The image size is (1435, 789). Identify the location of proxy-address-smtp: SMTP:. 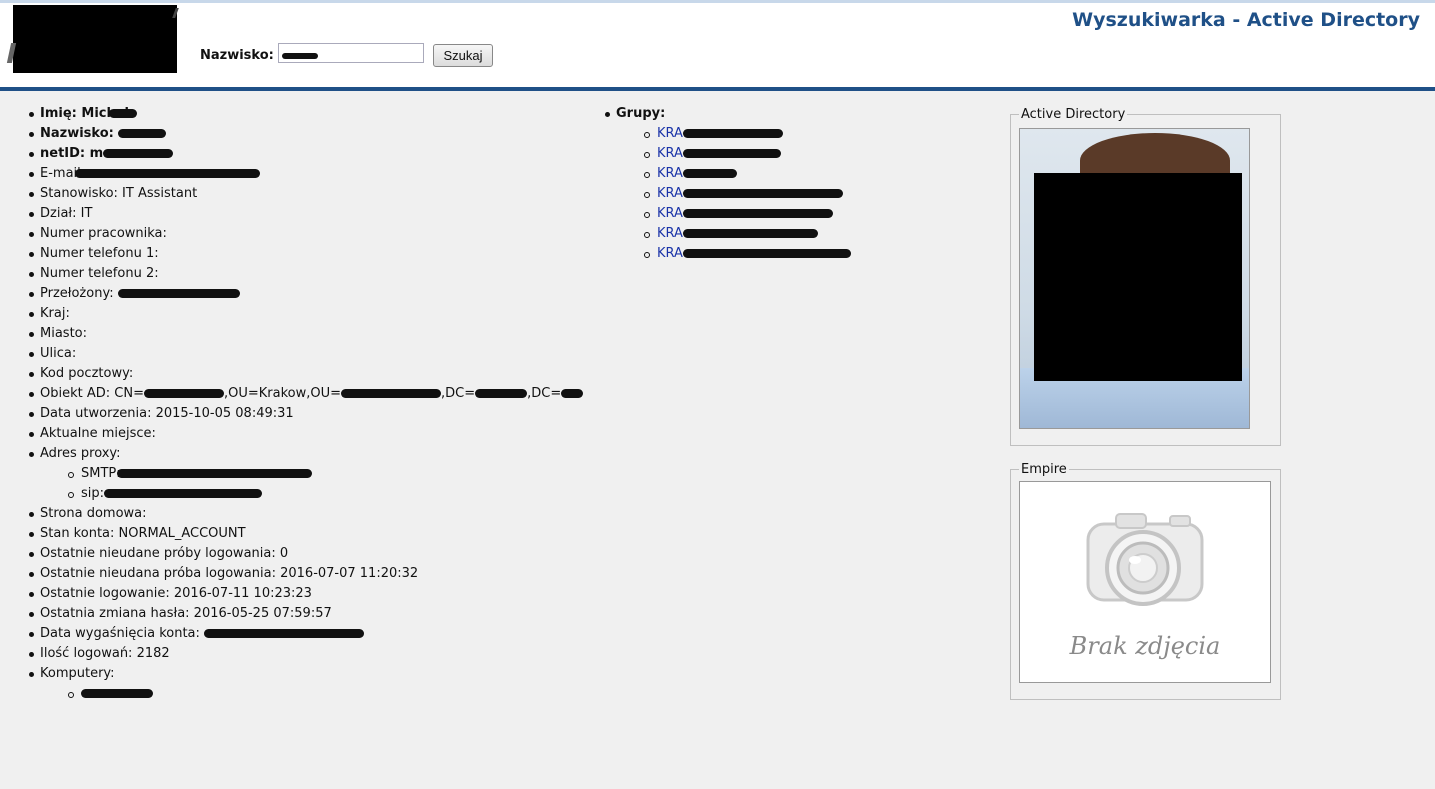
(325, 474).